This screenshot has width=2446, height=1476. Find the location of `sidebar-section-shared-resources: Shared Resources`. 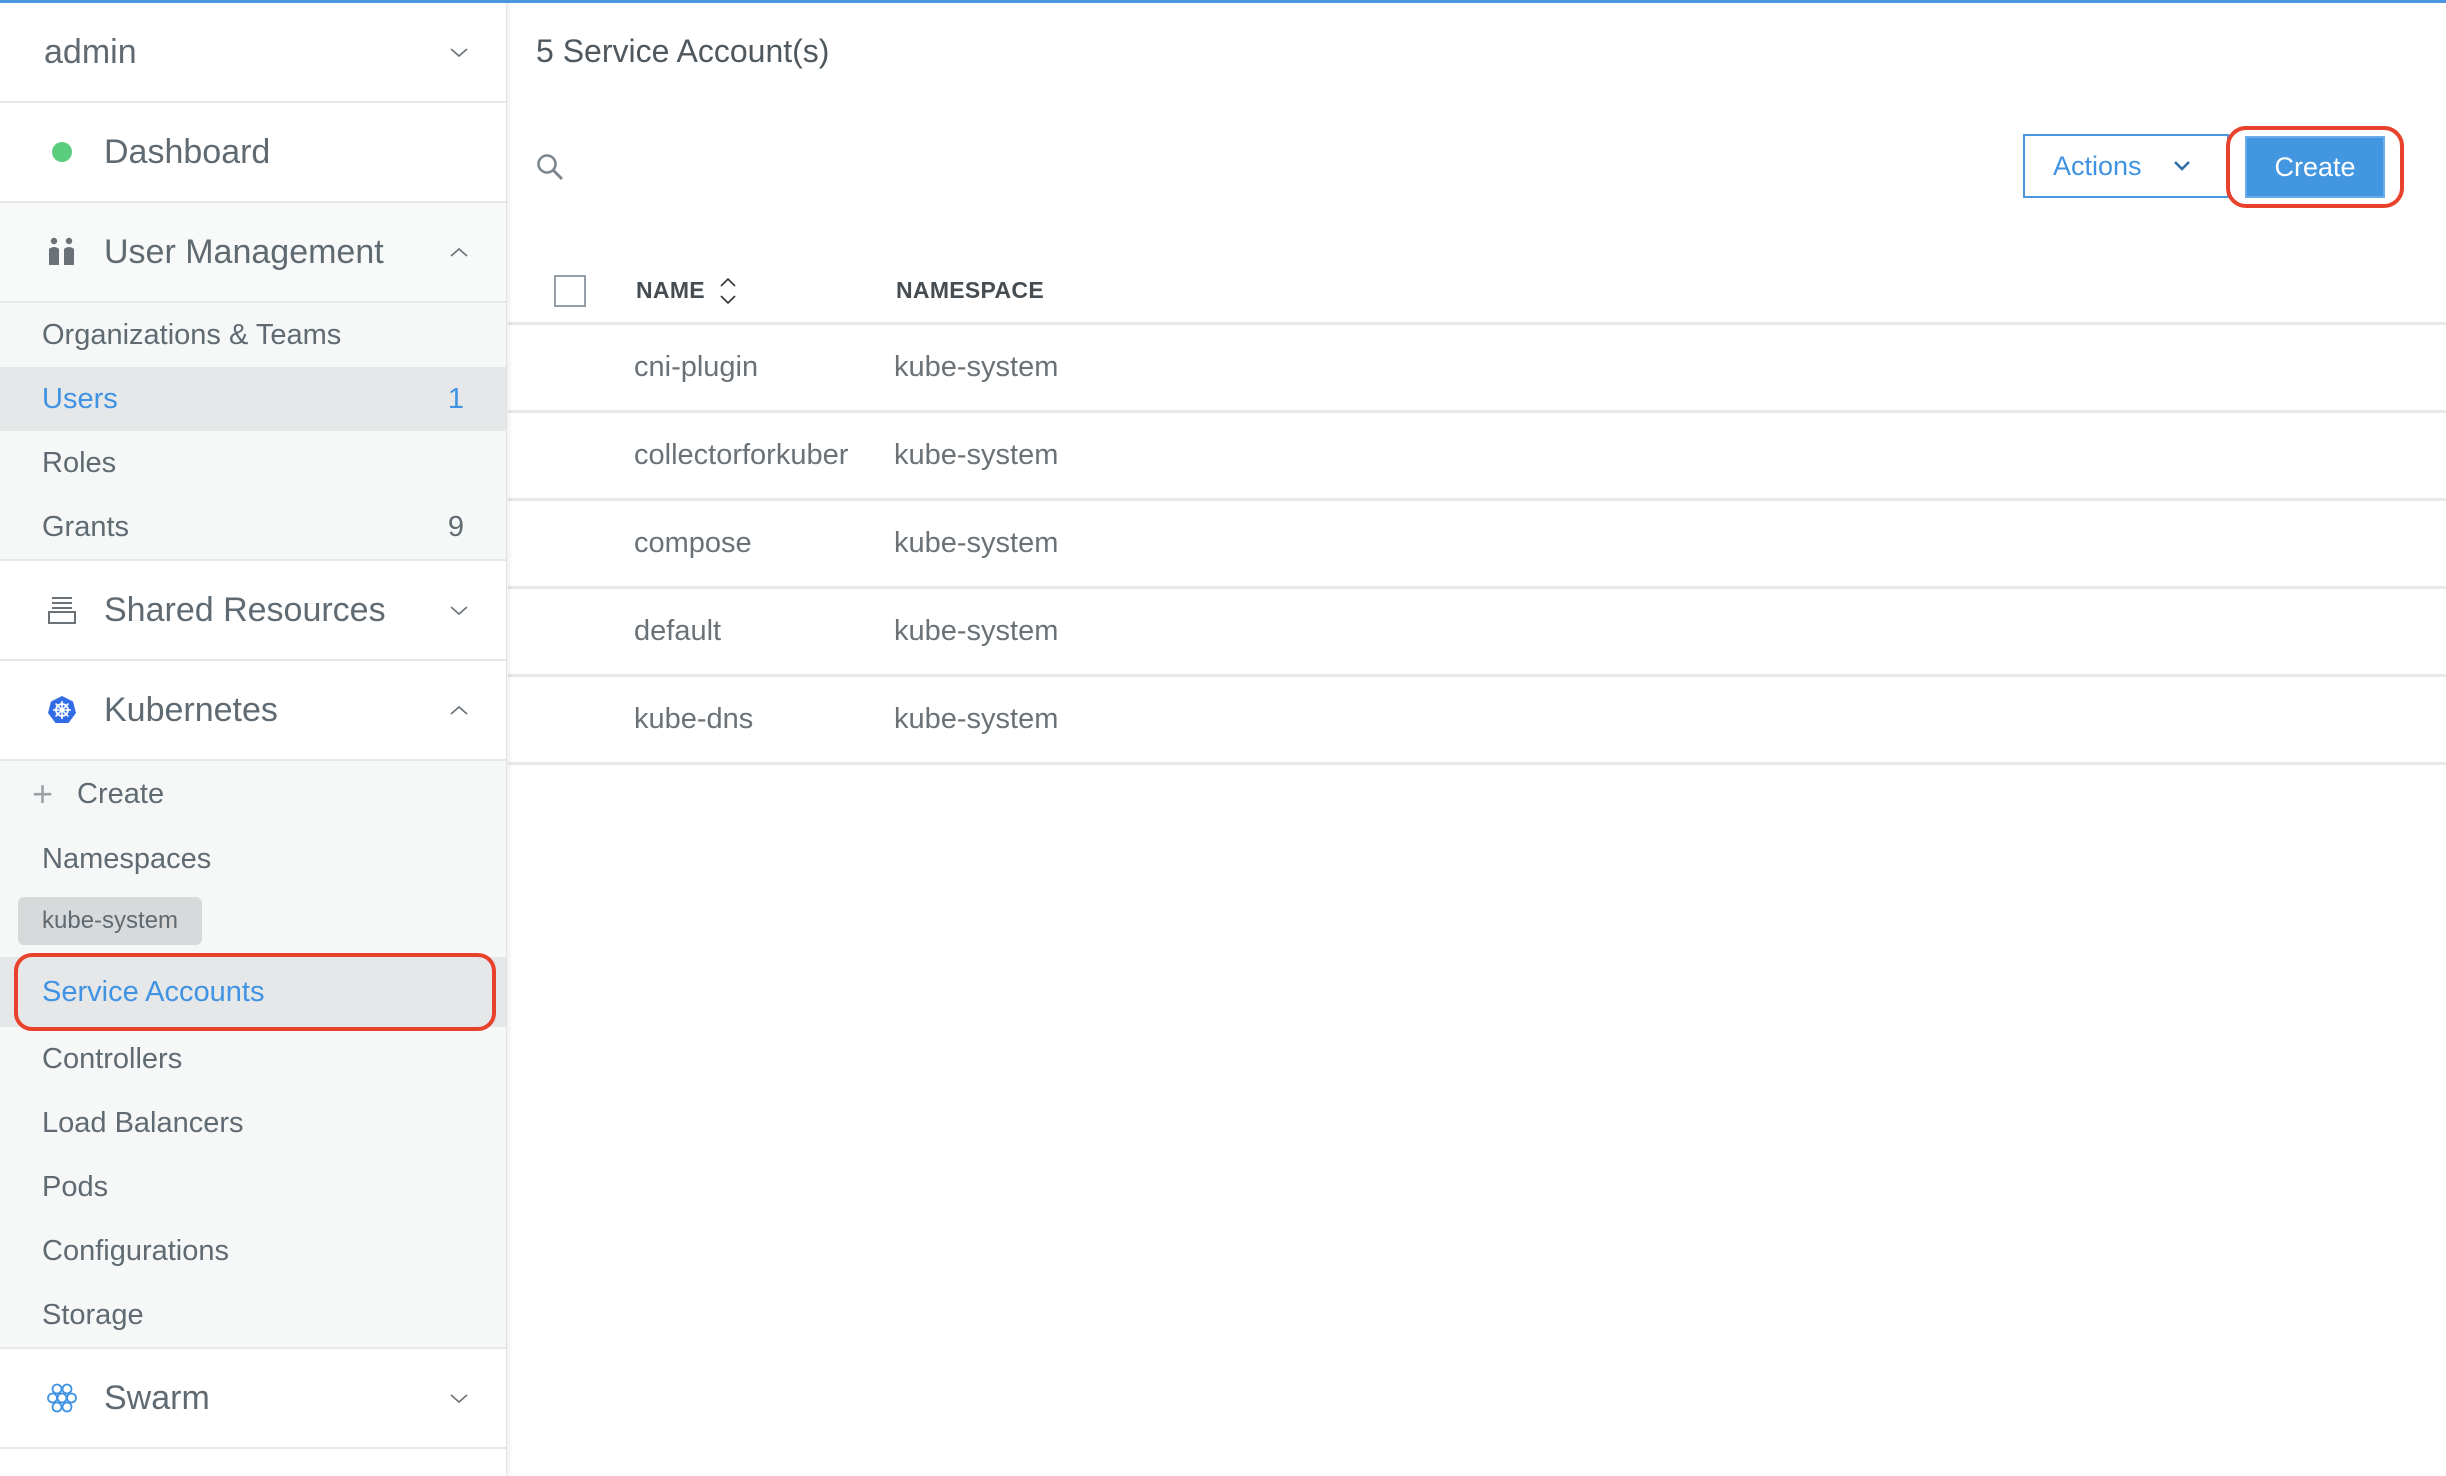

sidebar-section-shared-resources: Shared Resources is located at coordinates (253, 611).